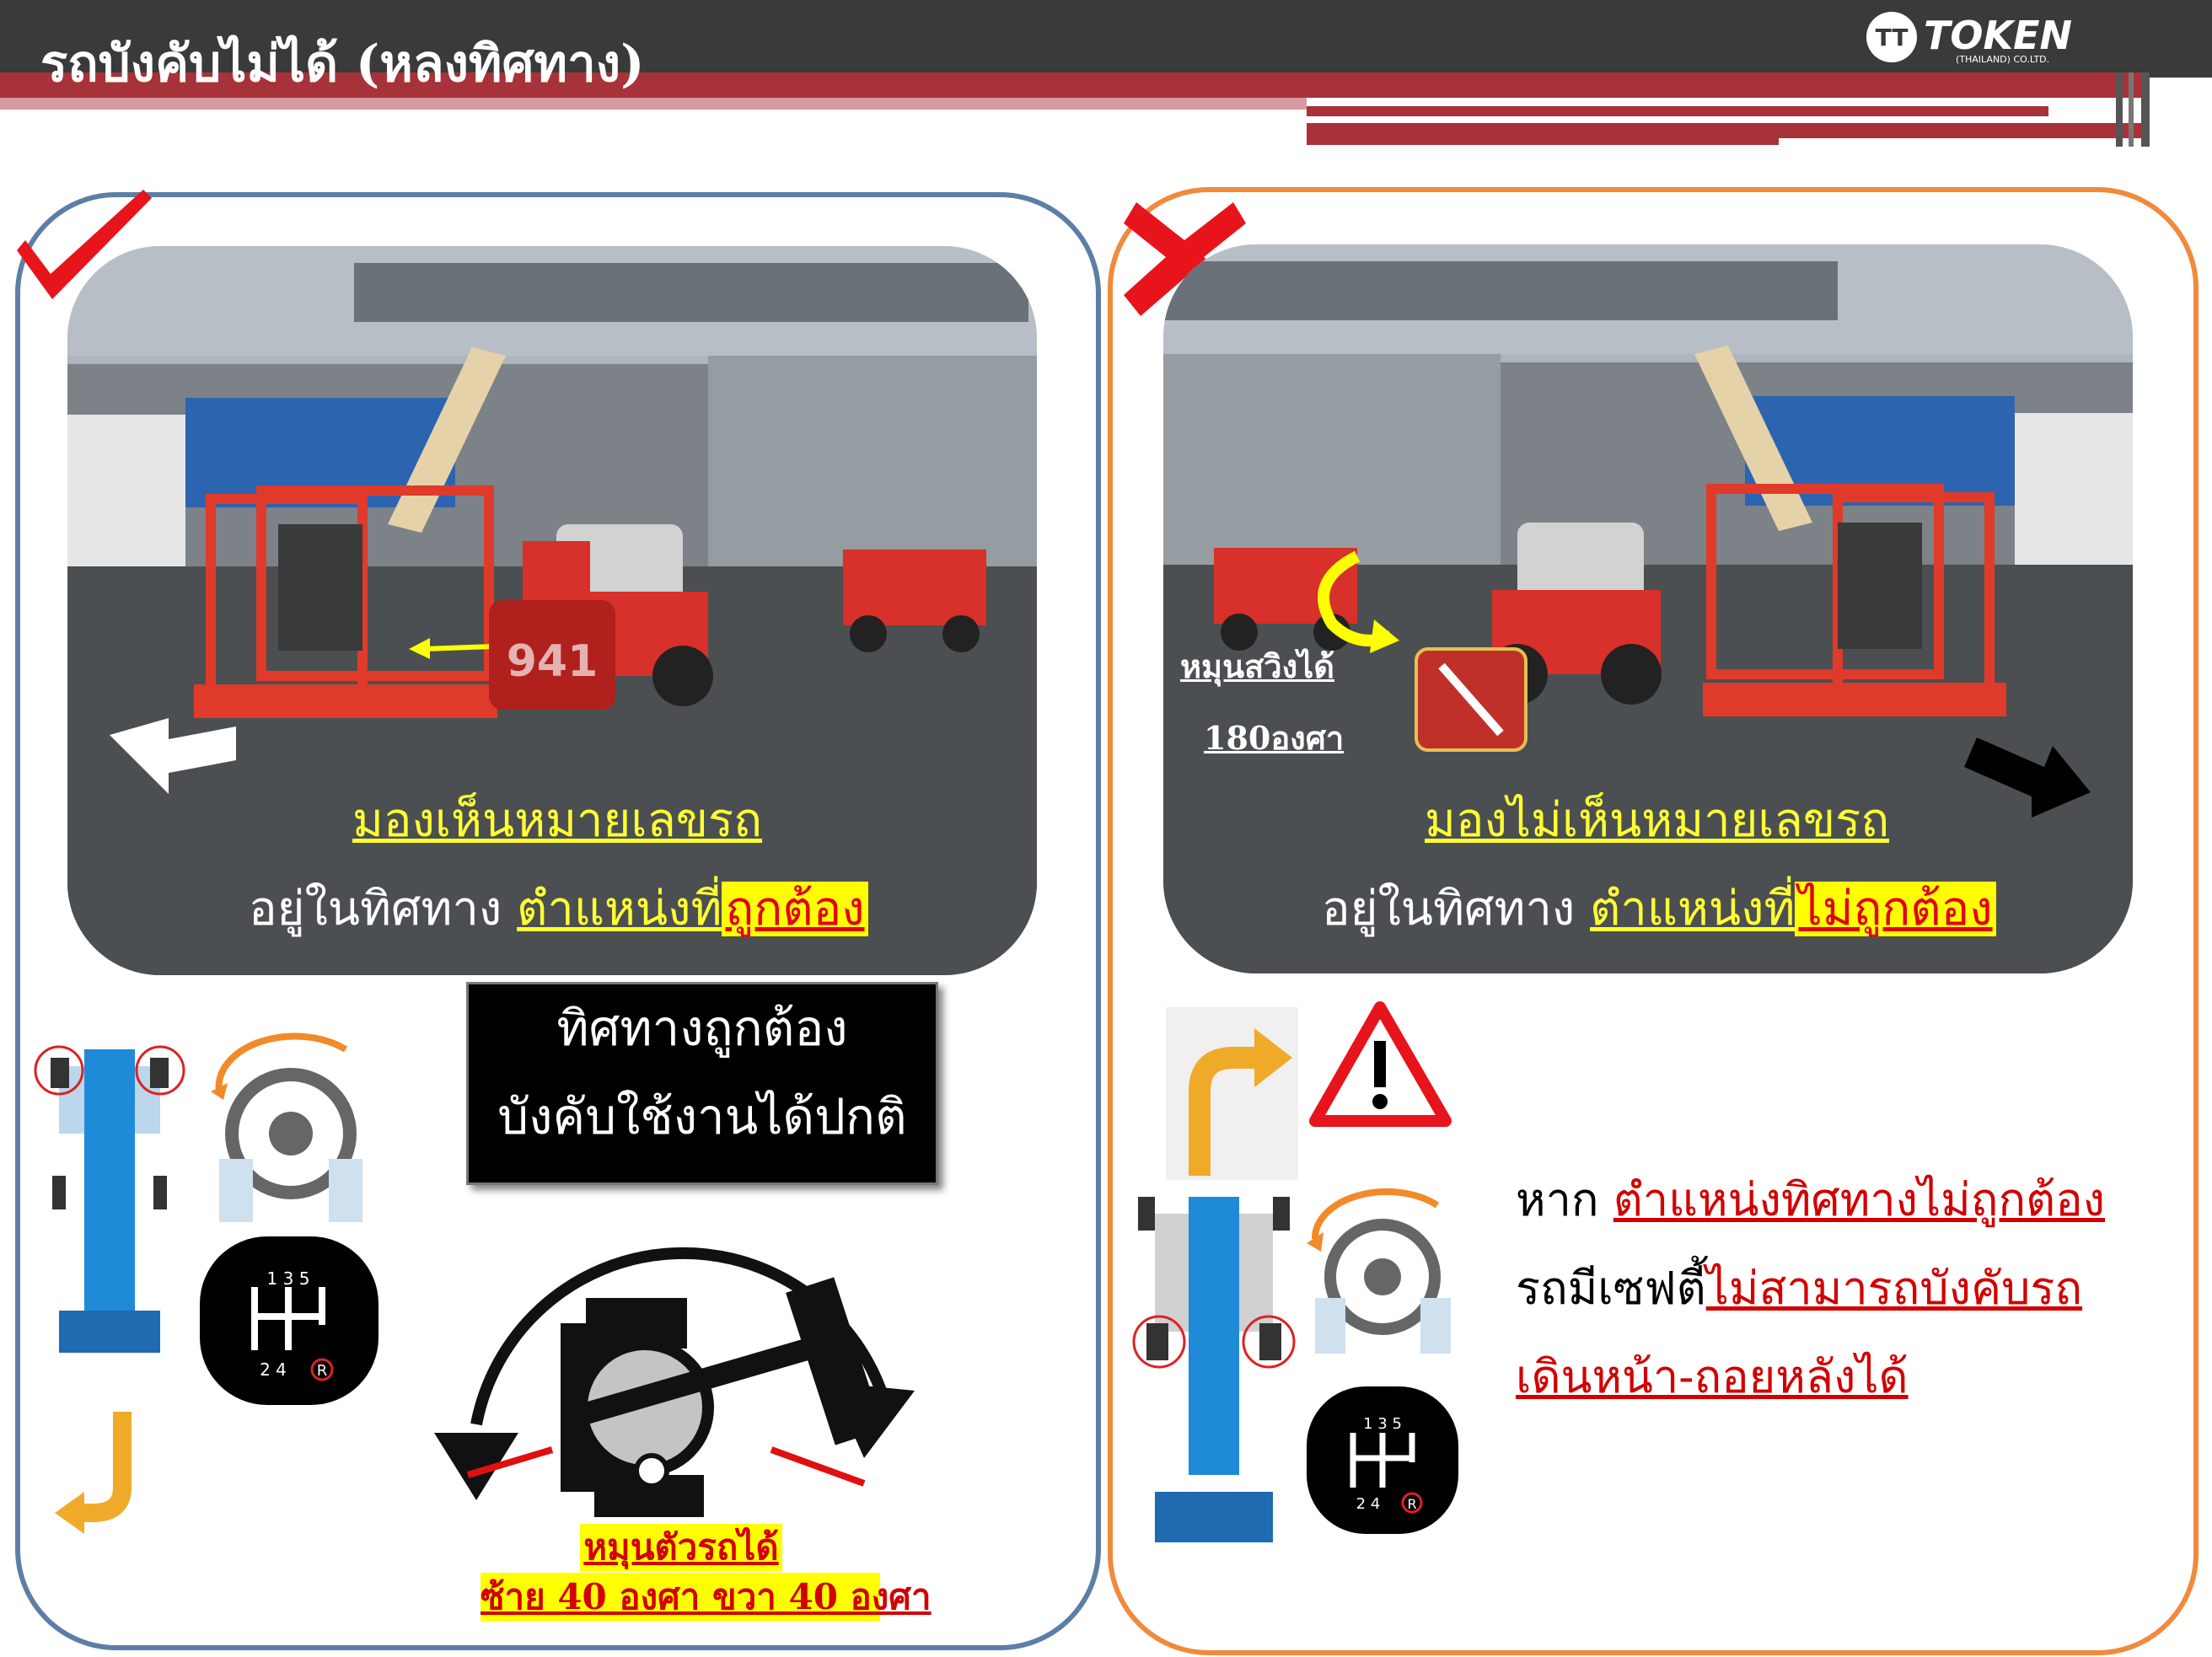 Image resolution: width=2212 pixels, height=1657 pixels. I want to click on right-line2-prefix: อยู่ในทิศทาง, so click(1457, 909).